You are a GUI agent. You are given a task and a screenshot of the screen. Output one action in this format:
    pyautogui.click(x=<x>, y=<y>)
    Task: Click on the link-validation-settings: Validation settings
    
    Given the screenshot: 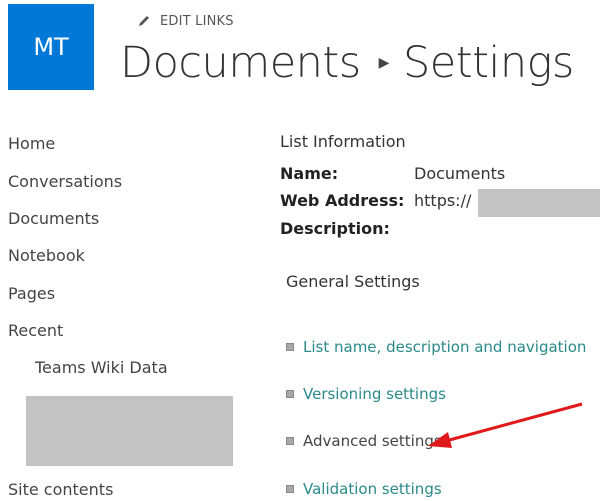 What is the action you would take?
    pyautogui.click(x=361, y=489)
    